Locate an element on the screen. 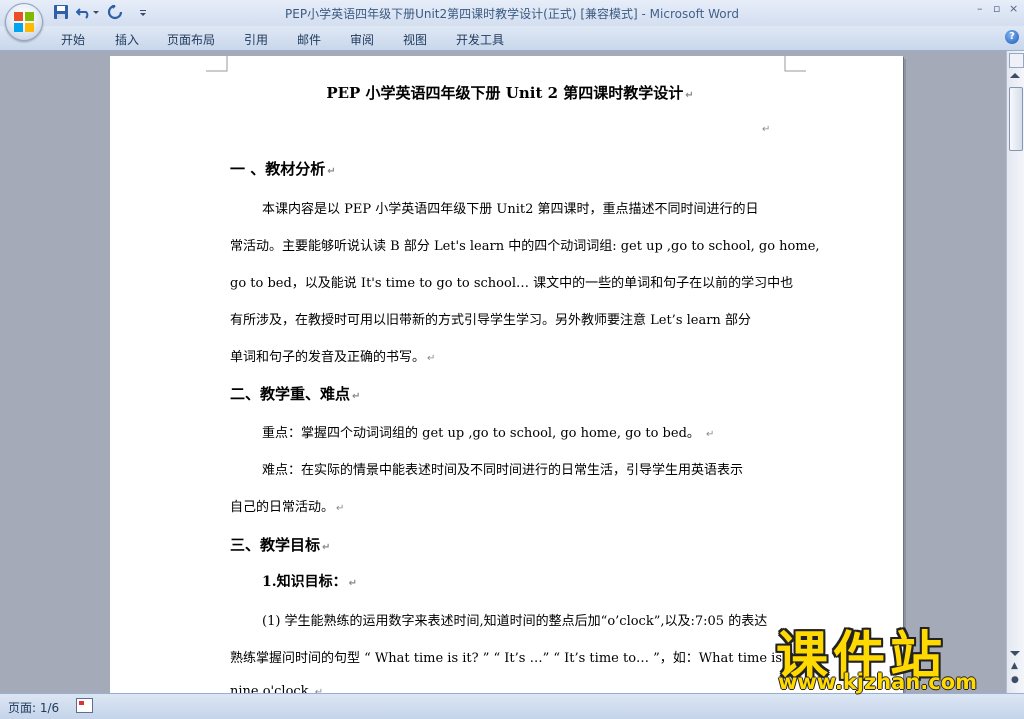 This screenshot has height=719, width=1024. tab-home: 开始 is located at coordinates (73, 39).